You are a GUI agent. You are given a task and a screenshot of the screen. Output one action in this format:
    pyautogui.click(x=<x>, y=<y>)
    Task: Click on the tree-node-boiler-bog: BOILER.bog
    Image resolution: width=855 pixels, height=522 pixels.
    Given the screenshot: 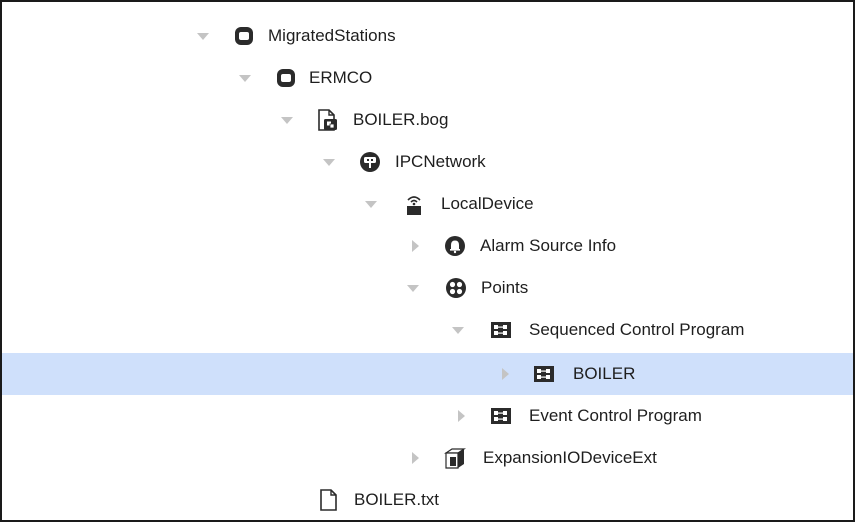 What is the action you would take?
    pyautogui.click(x=427, y=120)
    